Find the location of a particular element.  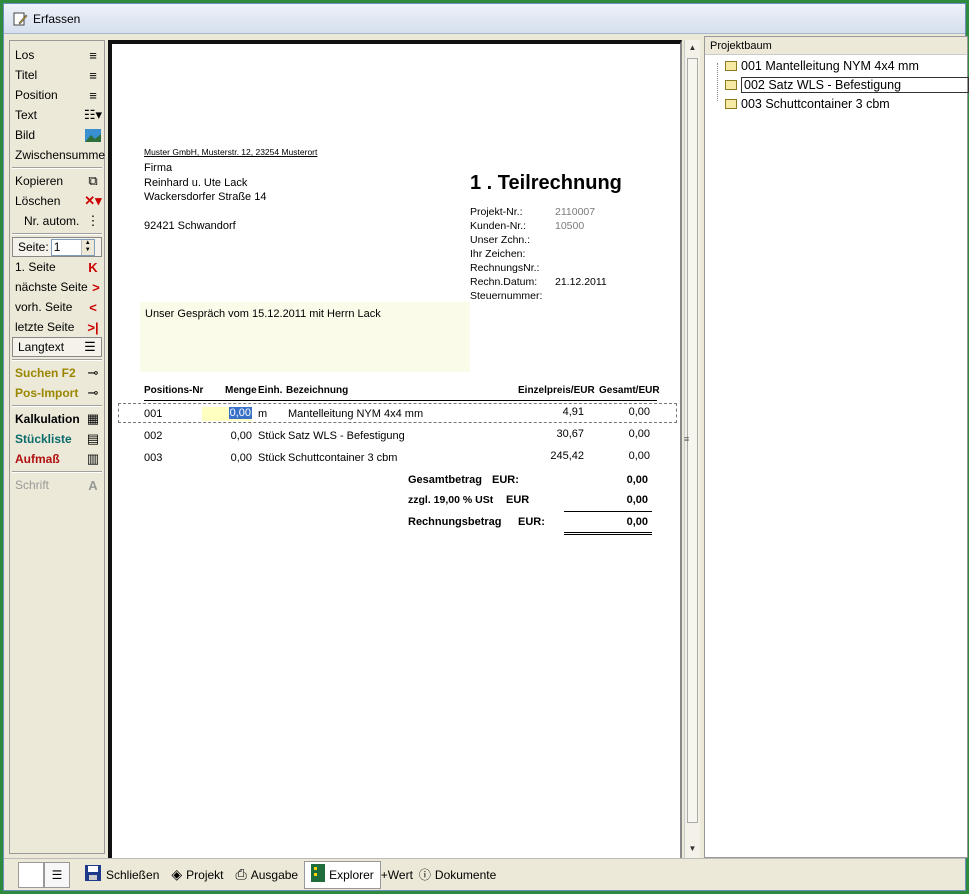

ausgabe-button: ⎙ Ausgabe is located at coordinates (267, 875).